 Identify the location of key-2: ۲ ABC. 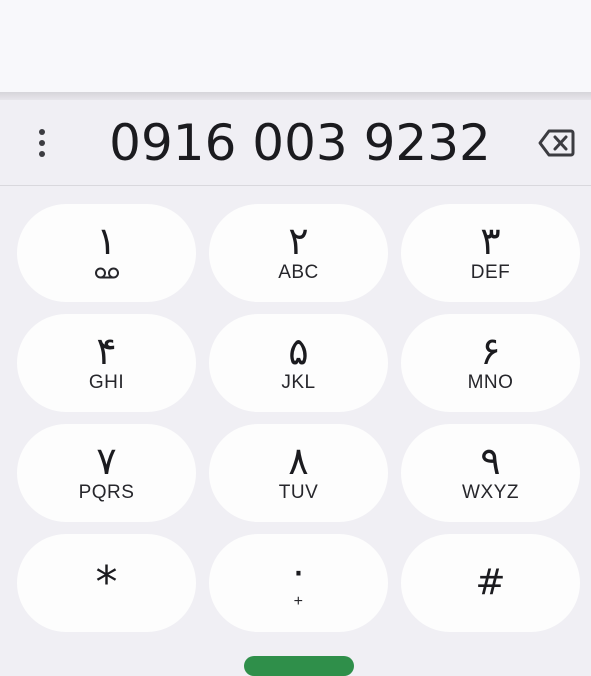
(298, 253).